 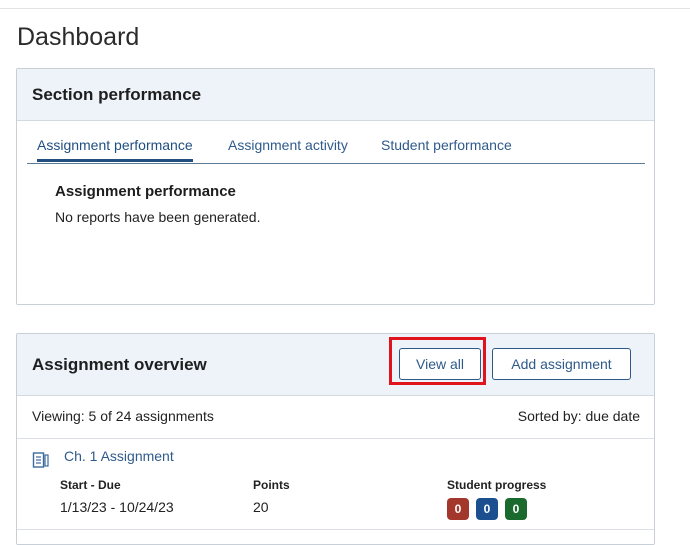 I want to click on section-performance-header: Section performance, so click(x=335, y=95).